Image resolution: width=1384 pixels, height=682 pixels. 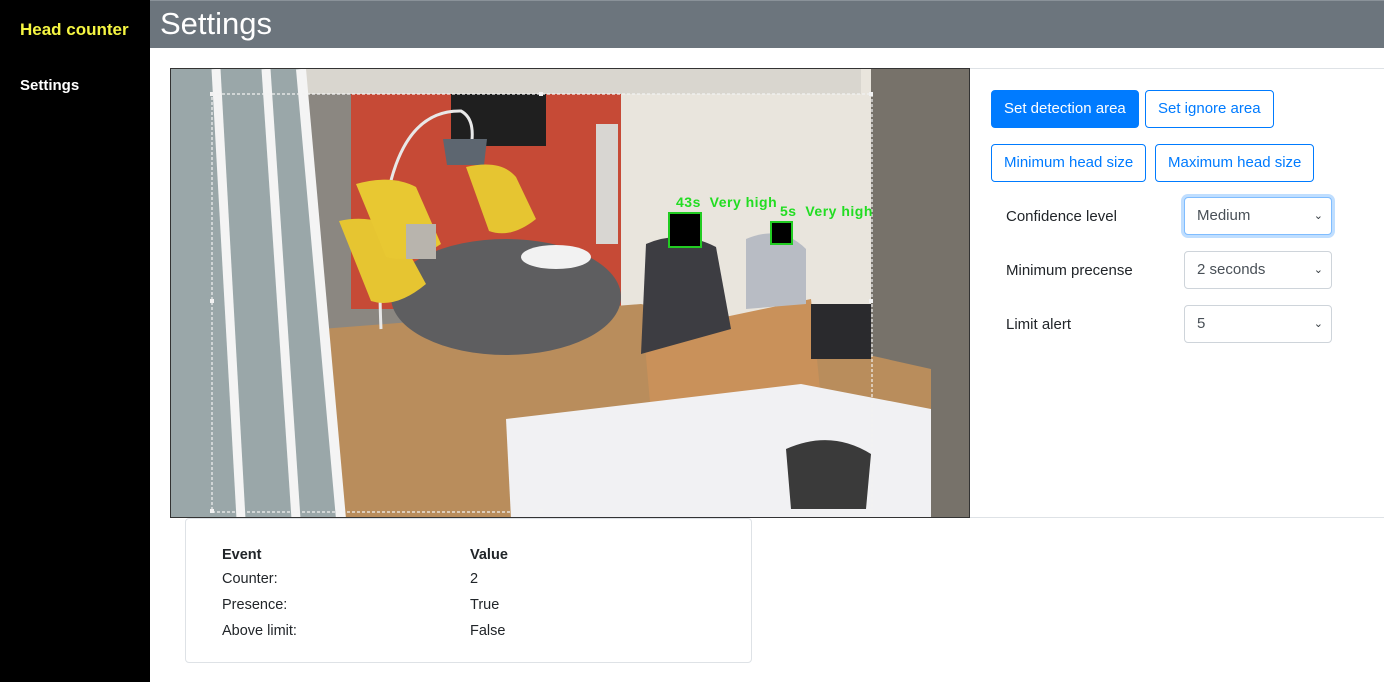 I want to click on sidebar: Head counter Settings, so click(x=75, y=341).